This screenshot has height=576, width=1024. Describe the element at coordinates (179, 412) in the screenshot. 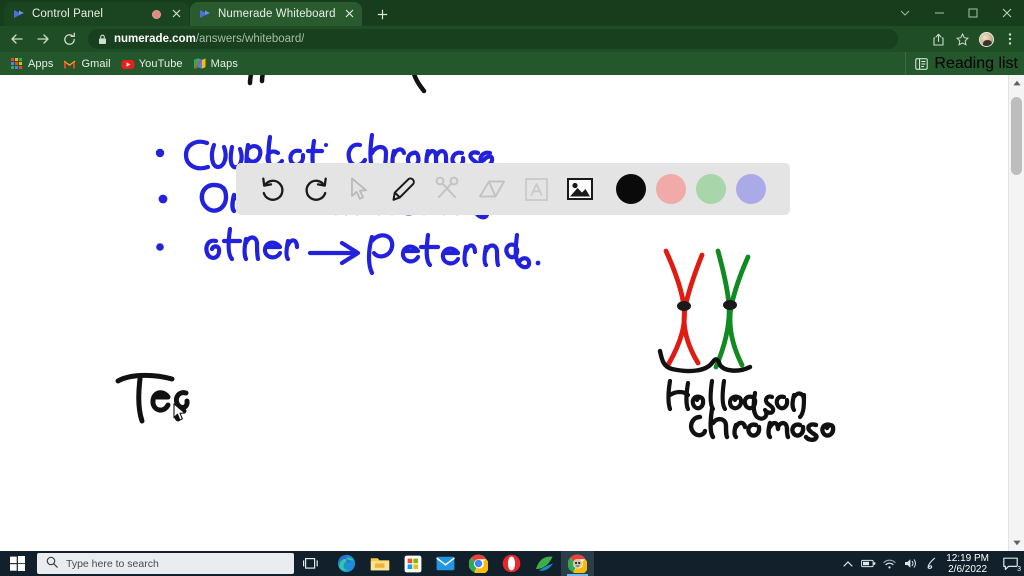

I see `mouse-cursor-icon` at that location.